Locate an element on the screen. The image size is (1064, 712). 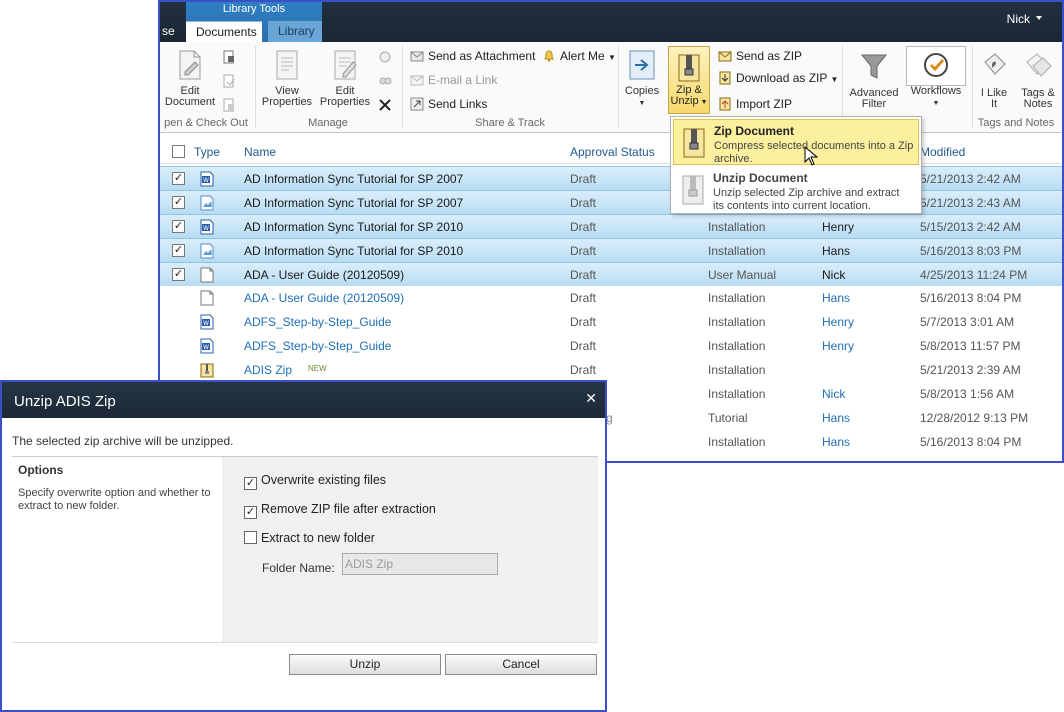
advanced-filter-button: Advanced Filter is located at coordinates (874, 80).